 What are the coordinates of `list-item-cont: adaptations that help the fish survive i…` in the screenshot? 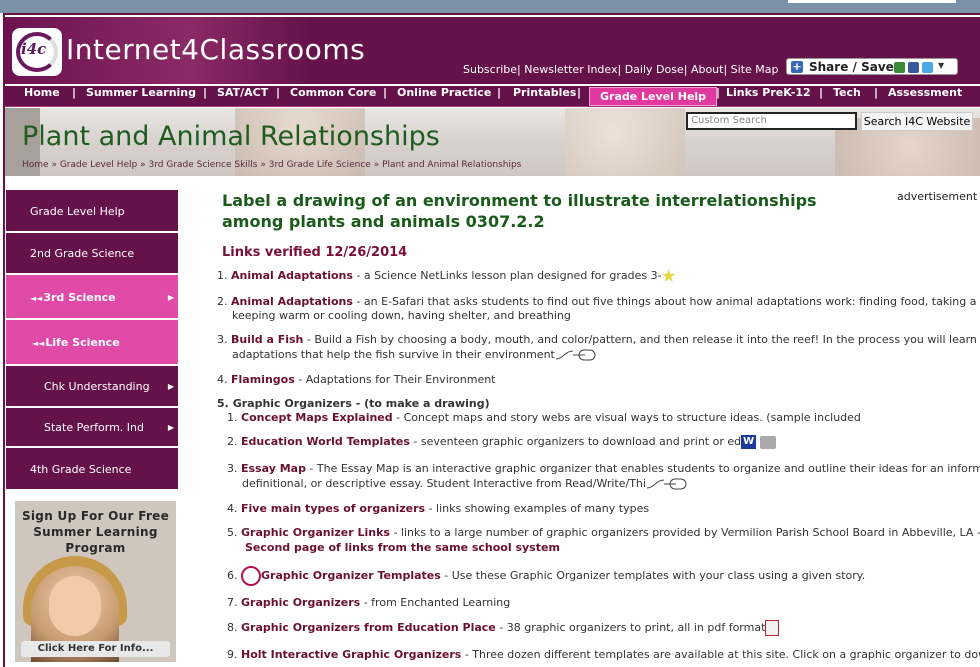 It's located at (414, 354).